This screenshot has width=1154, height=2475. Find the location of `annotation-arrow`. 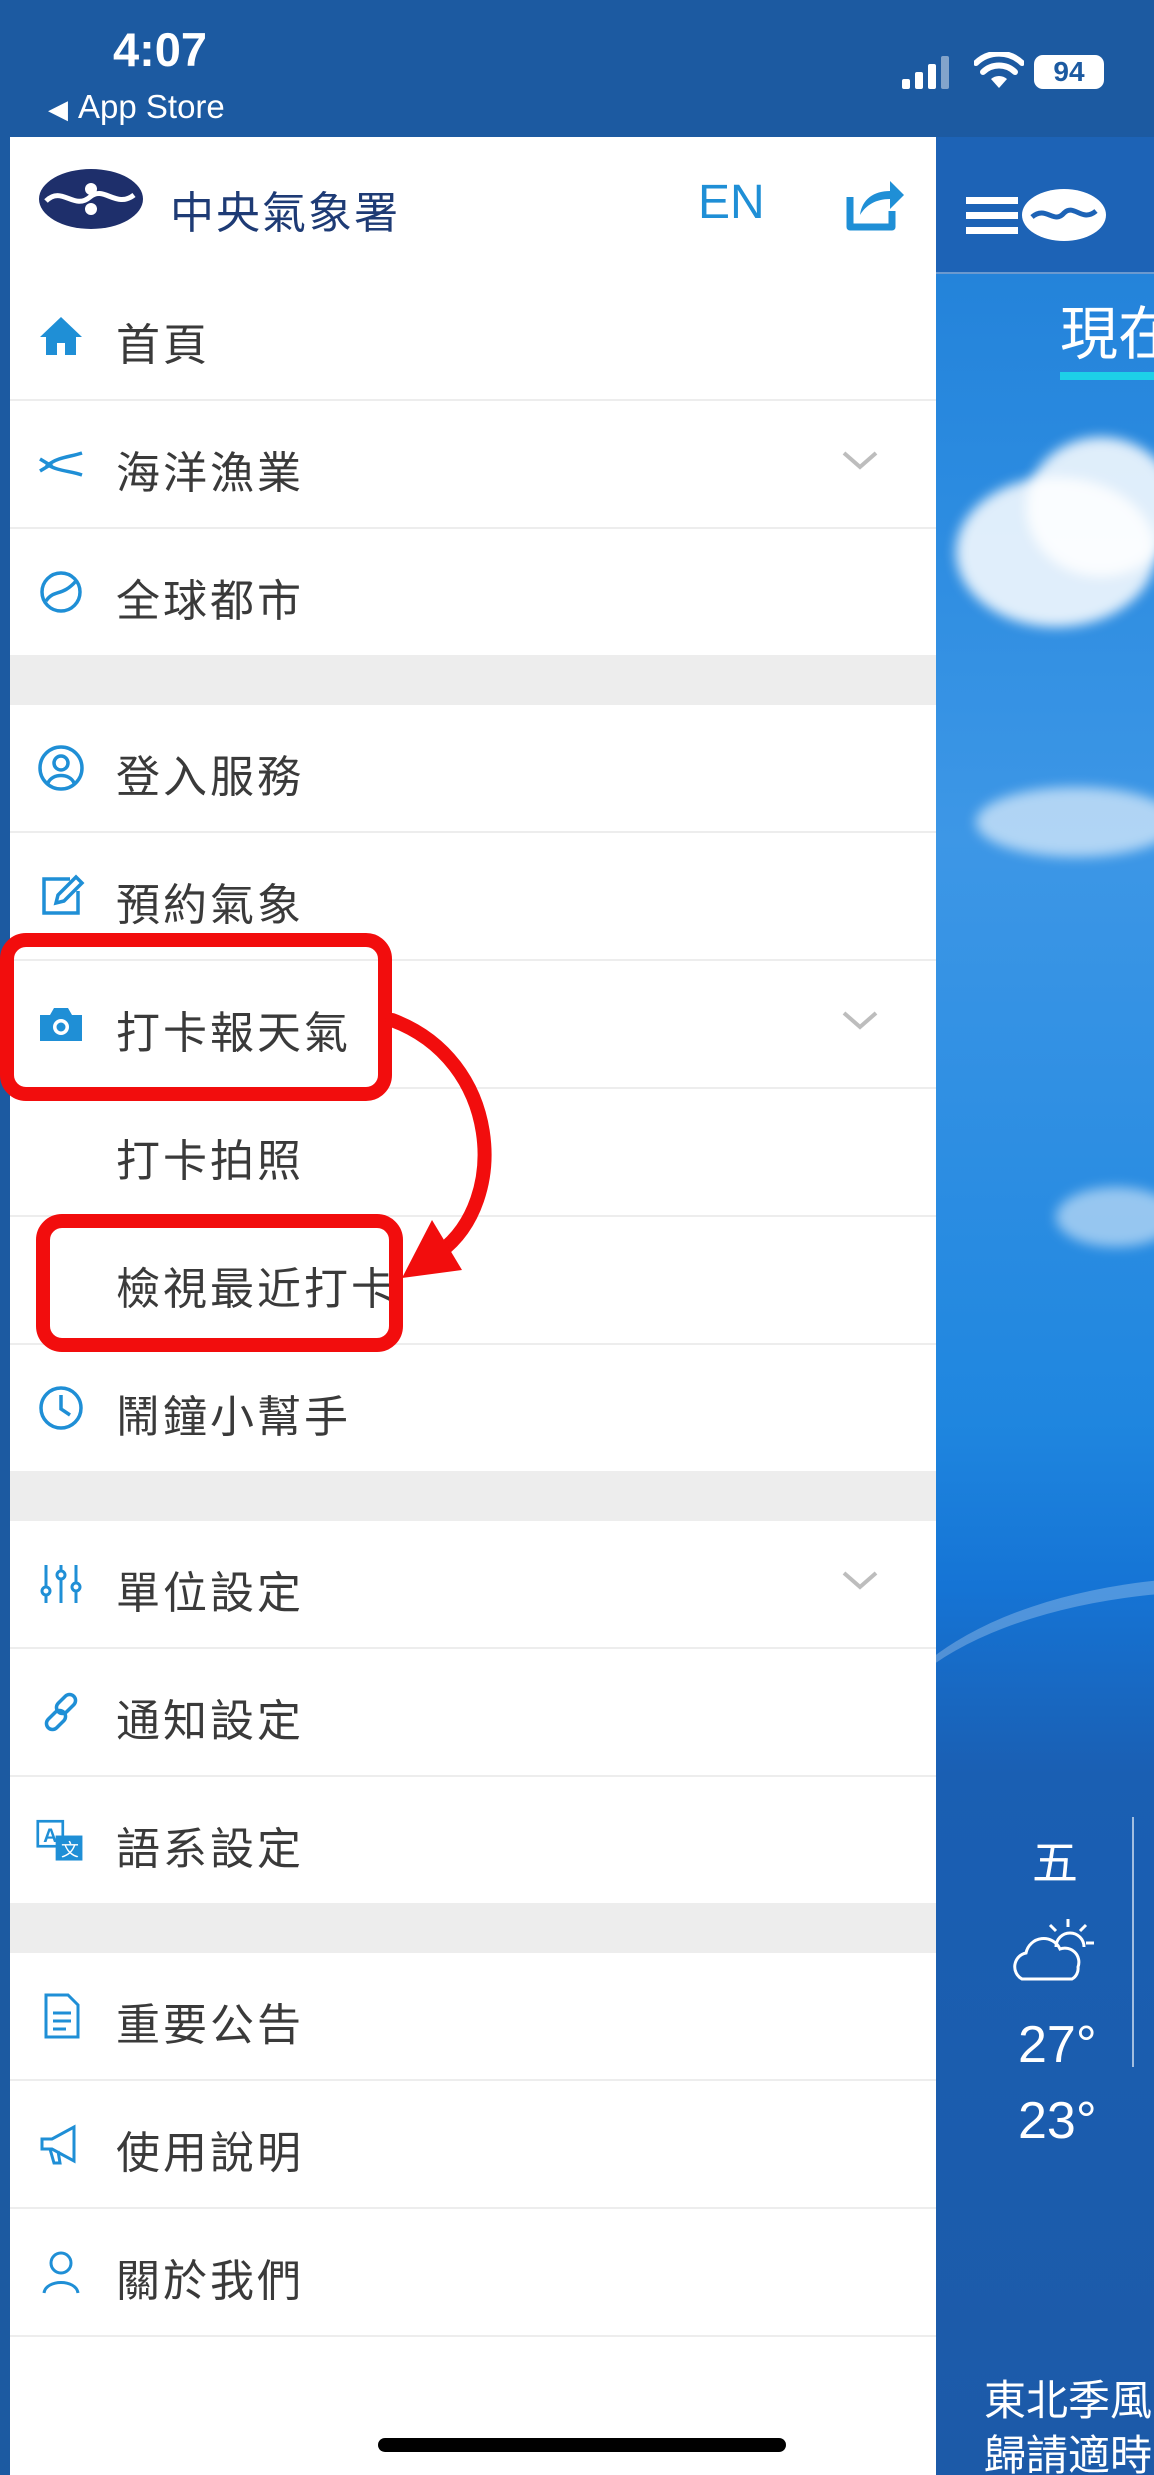

annotation-arrow is located at coordinates (438, 1145).